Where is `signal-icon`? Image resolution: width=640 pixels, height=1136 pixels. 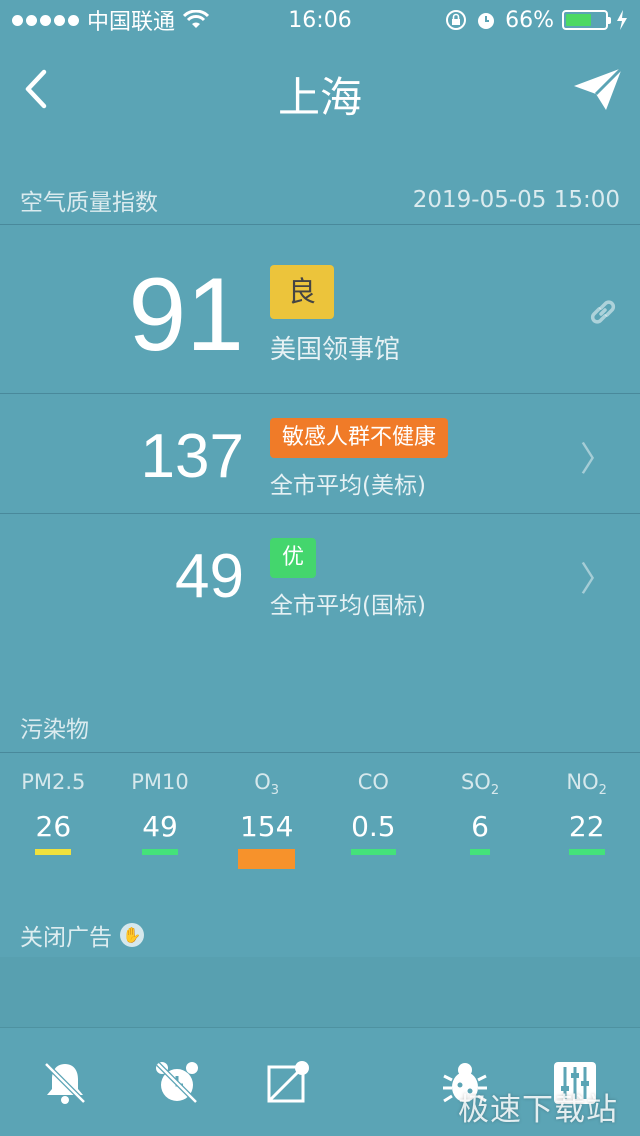
signal-icon is located at coordinates (45, 20).